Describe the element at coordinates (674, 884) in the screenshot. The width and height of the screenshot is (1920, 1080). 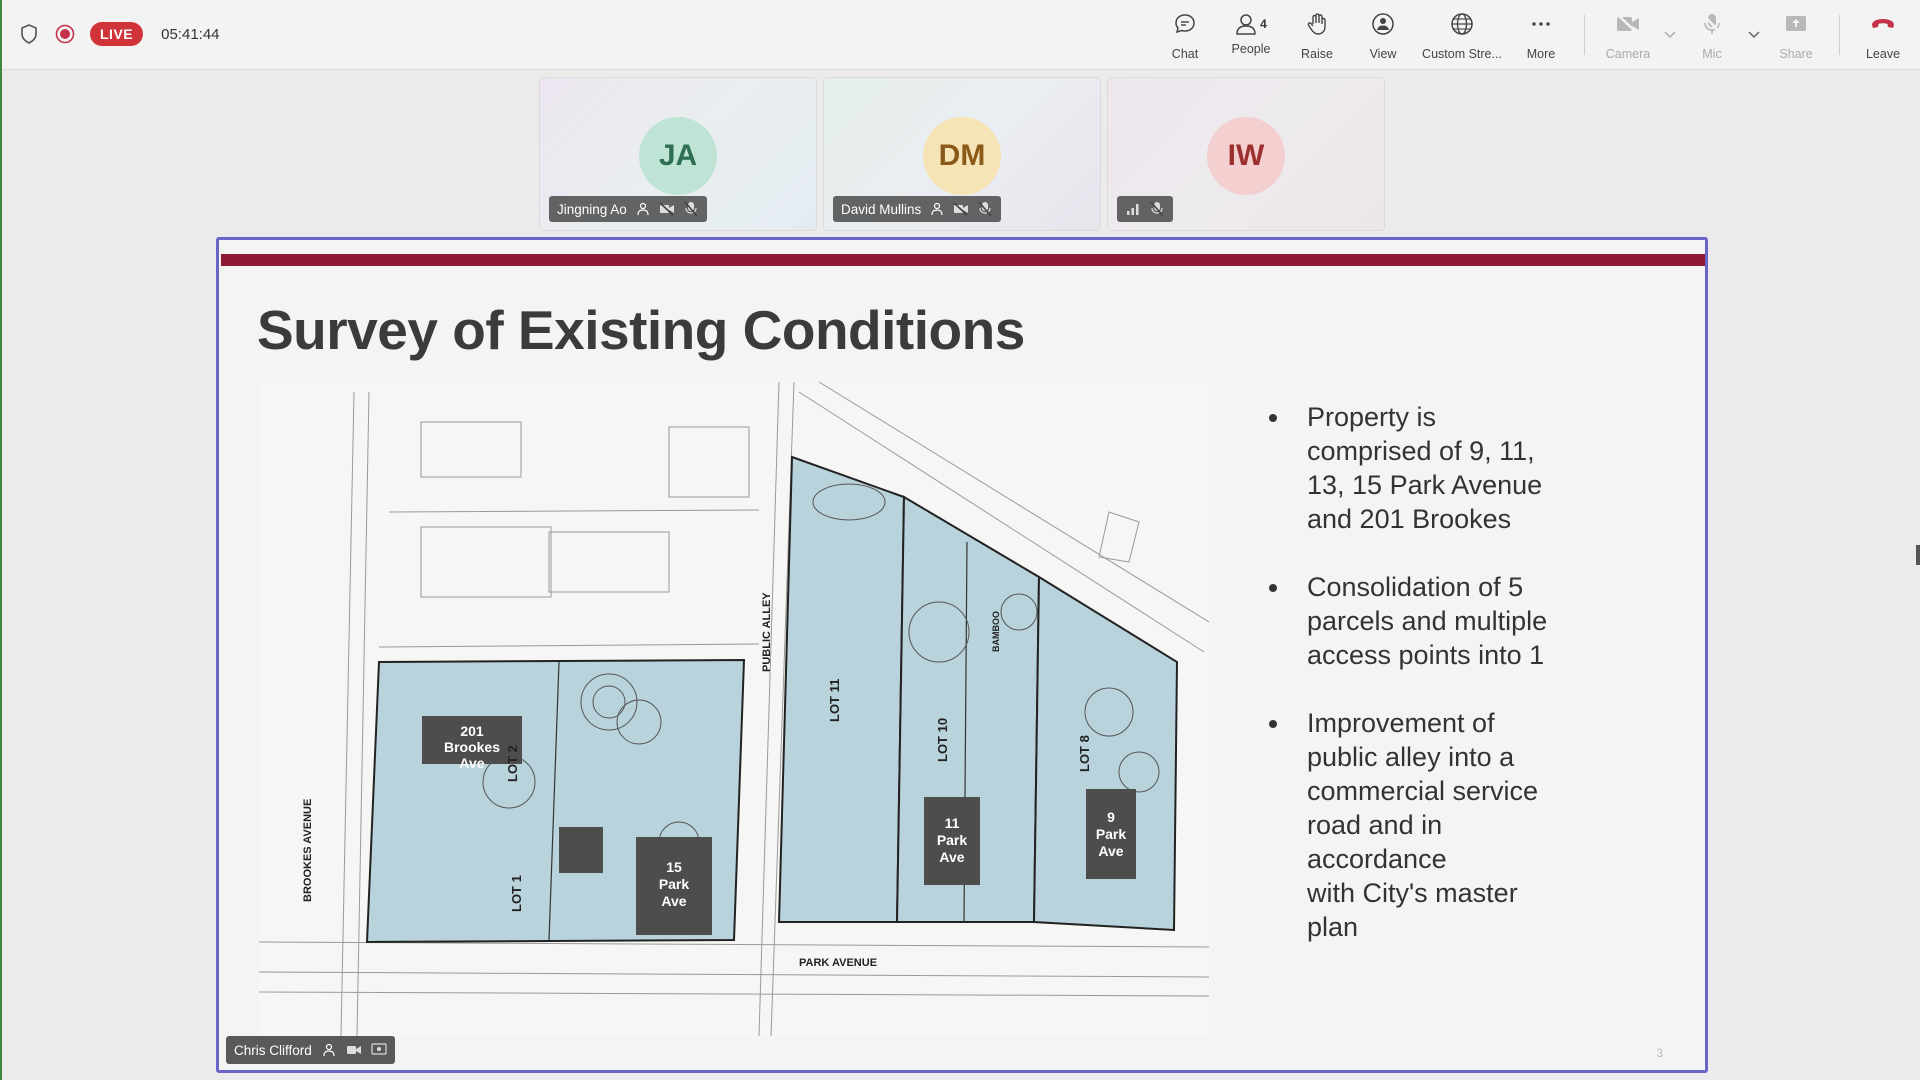
I see `label-15-park-l2: Park` at that location.